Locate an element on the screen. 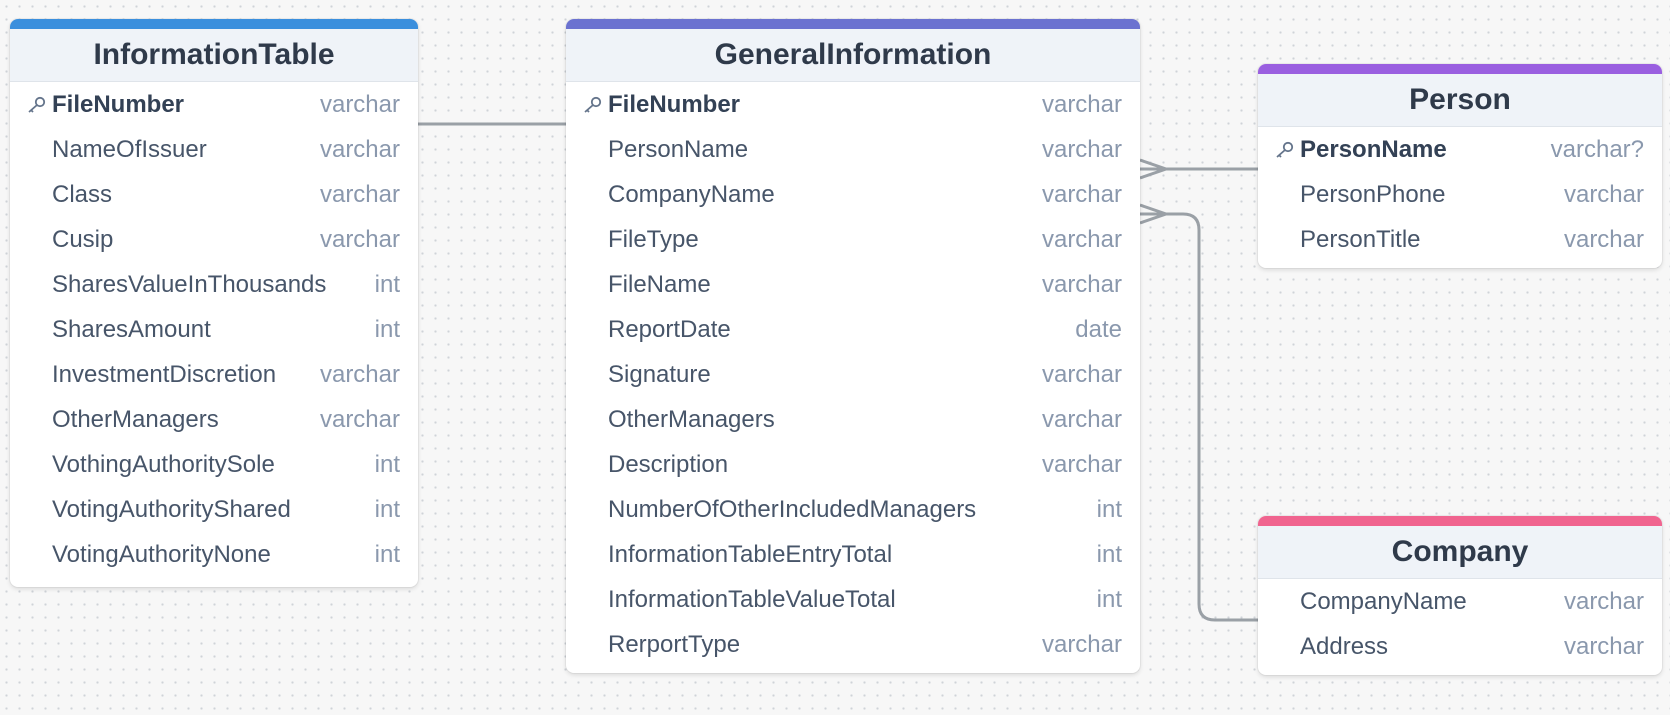 This screenshot has height=715, width=1670. field-row: ReportDate date is located at coordinates (853, 329).